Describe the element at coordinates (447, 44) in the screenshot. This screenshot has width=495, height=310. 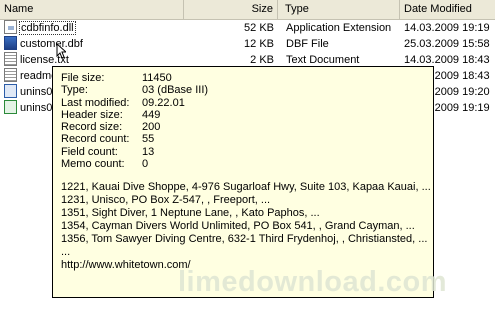
I see `file-date-modified: 25.03.2009 15:58` at that location.